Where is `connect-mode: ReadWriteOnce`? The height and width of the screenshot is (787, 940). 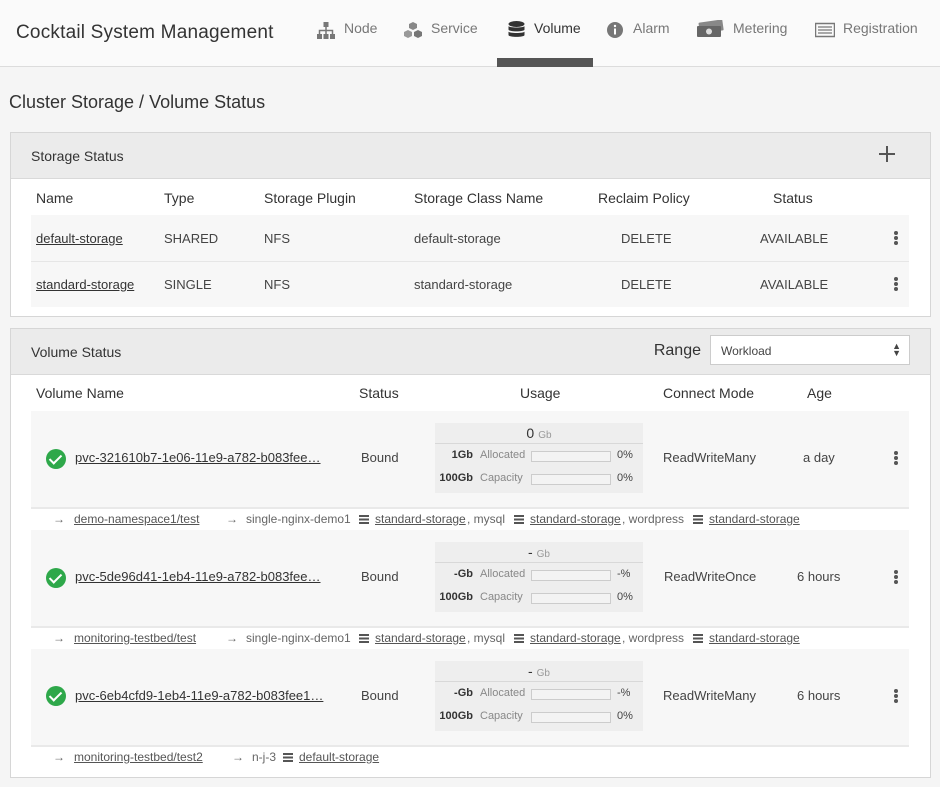 connect-mode: ReadWriteOnce is located at coordinates (710, 576).